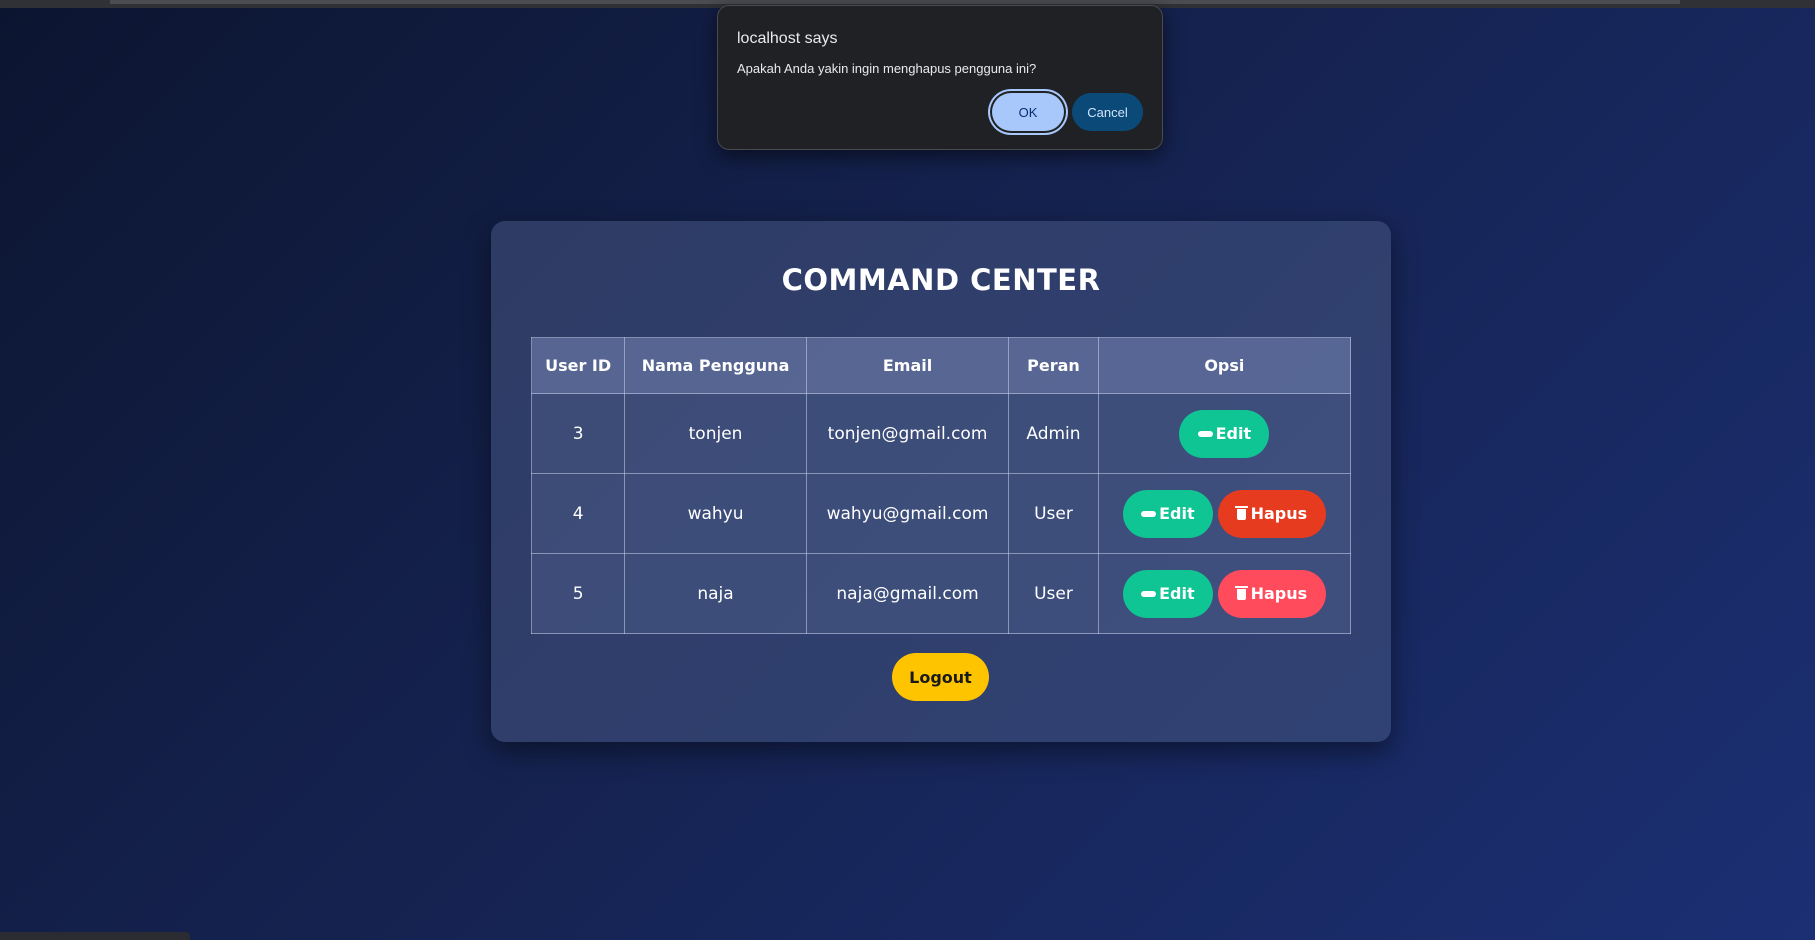 This screenshot has height=940, width=1815. I want to click on column-header-role: Peran, so click(1053, 365).